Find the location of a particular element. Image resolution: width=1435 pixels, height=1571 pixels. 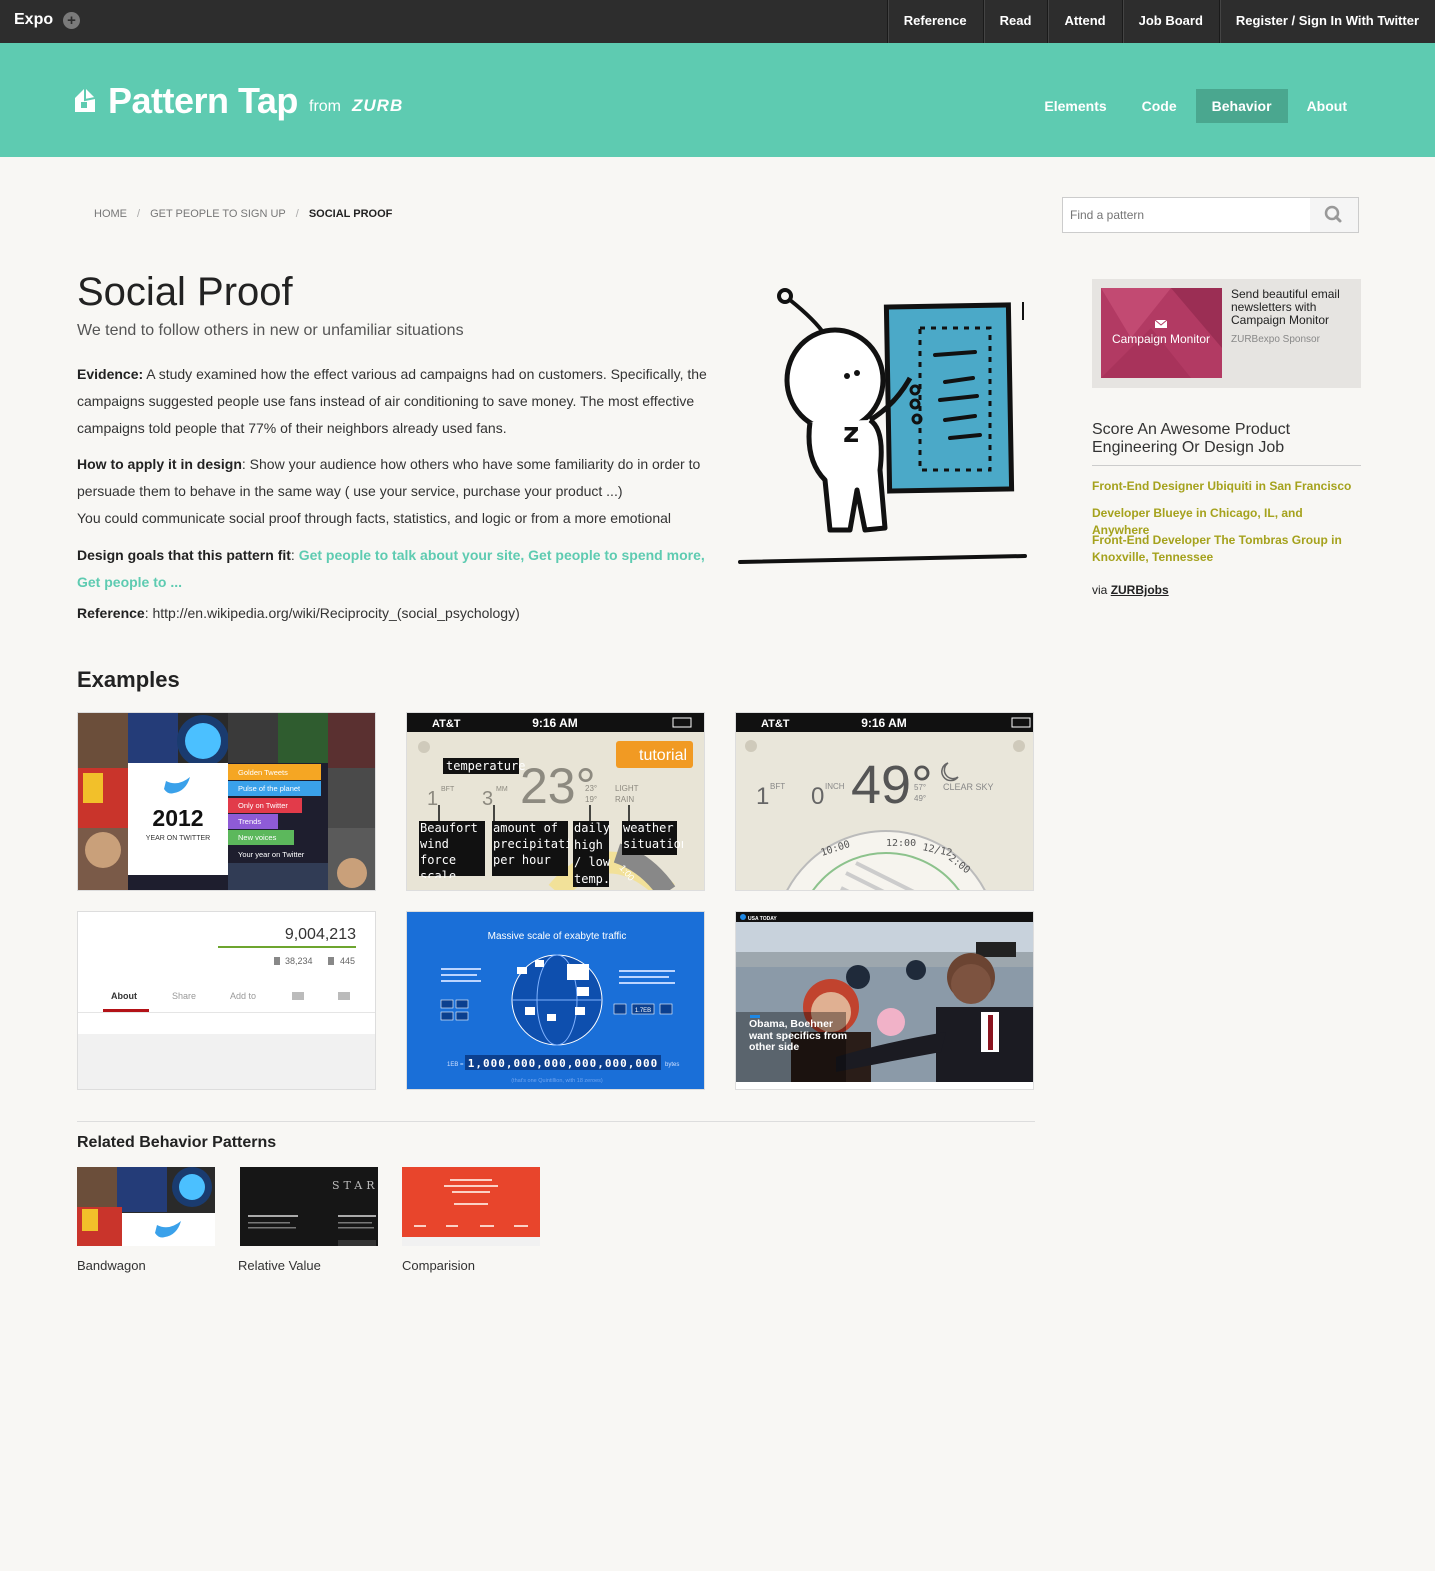

divider is located at coordinates (556, 1121).